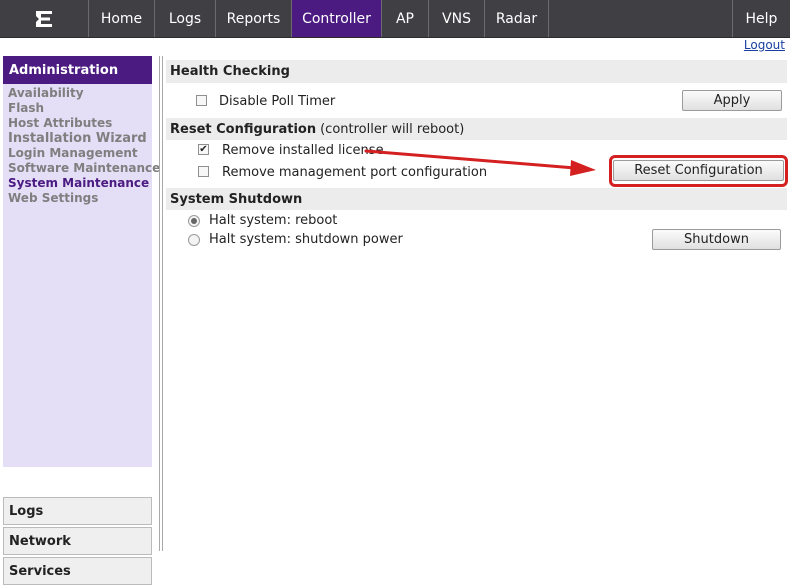 The width and height of the screenshot is (790, 585). What do you see at coordinates (476, 199) in the screenshot?
I see `section-system-shutdown: System Shutdown` at bounding box center [476, 199].